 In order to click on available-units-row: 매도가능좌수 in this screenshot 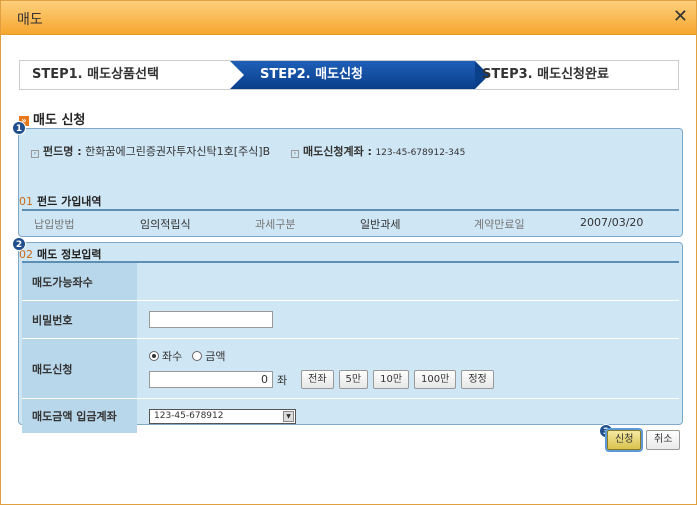, I will do `click(350, 282)`.